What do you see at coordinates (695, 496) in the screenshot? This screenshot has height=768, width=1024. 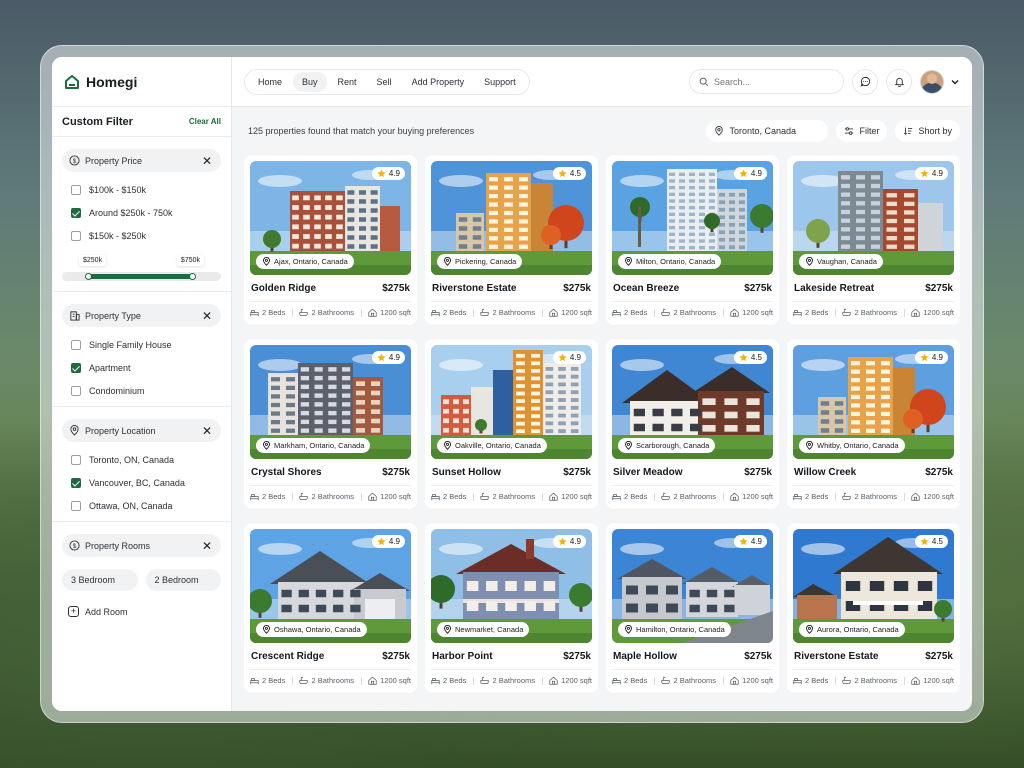 I see `baths-spec-text: 2 Bathrooms` at bounding box center [695, 496].